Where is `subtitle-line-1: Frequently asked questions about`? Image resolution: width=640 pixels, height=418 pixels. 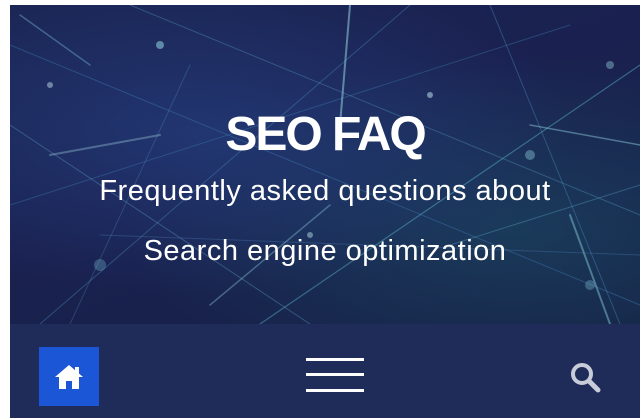
subtitle-line-1: Frequently asked questions about is located at coordinates (325, 191).